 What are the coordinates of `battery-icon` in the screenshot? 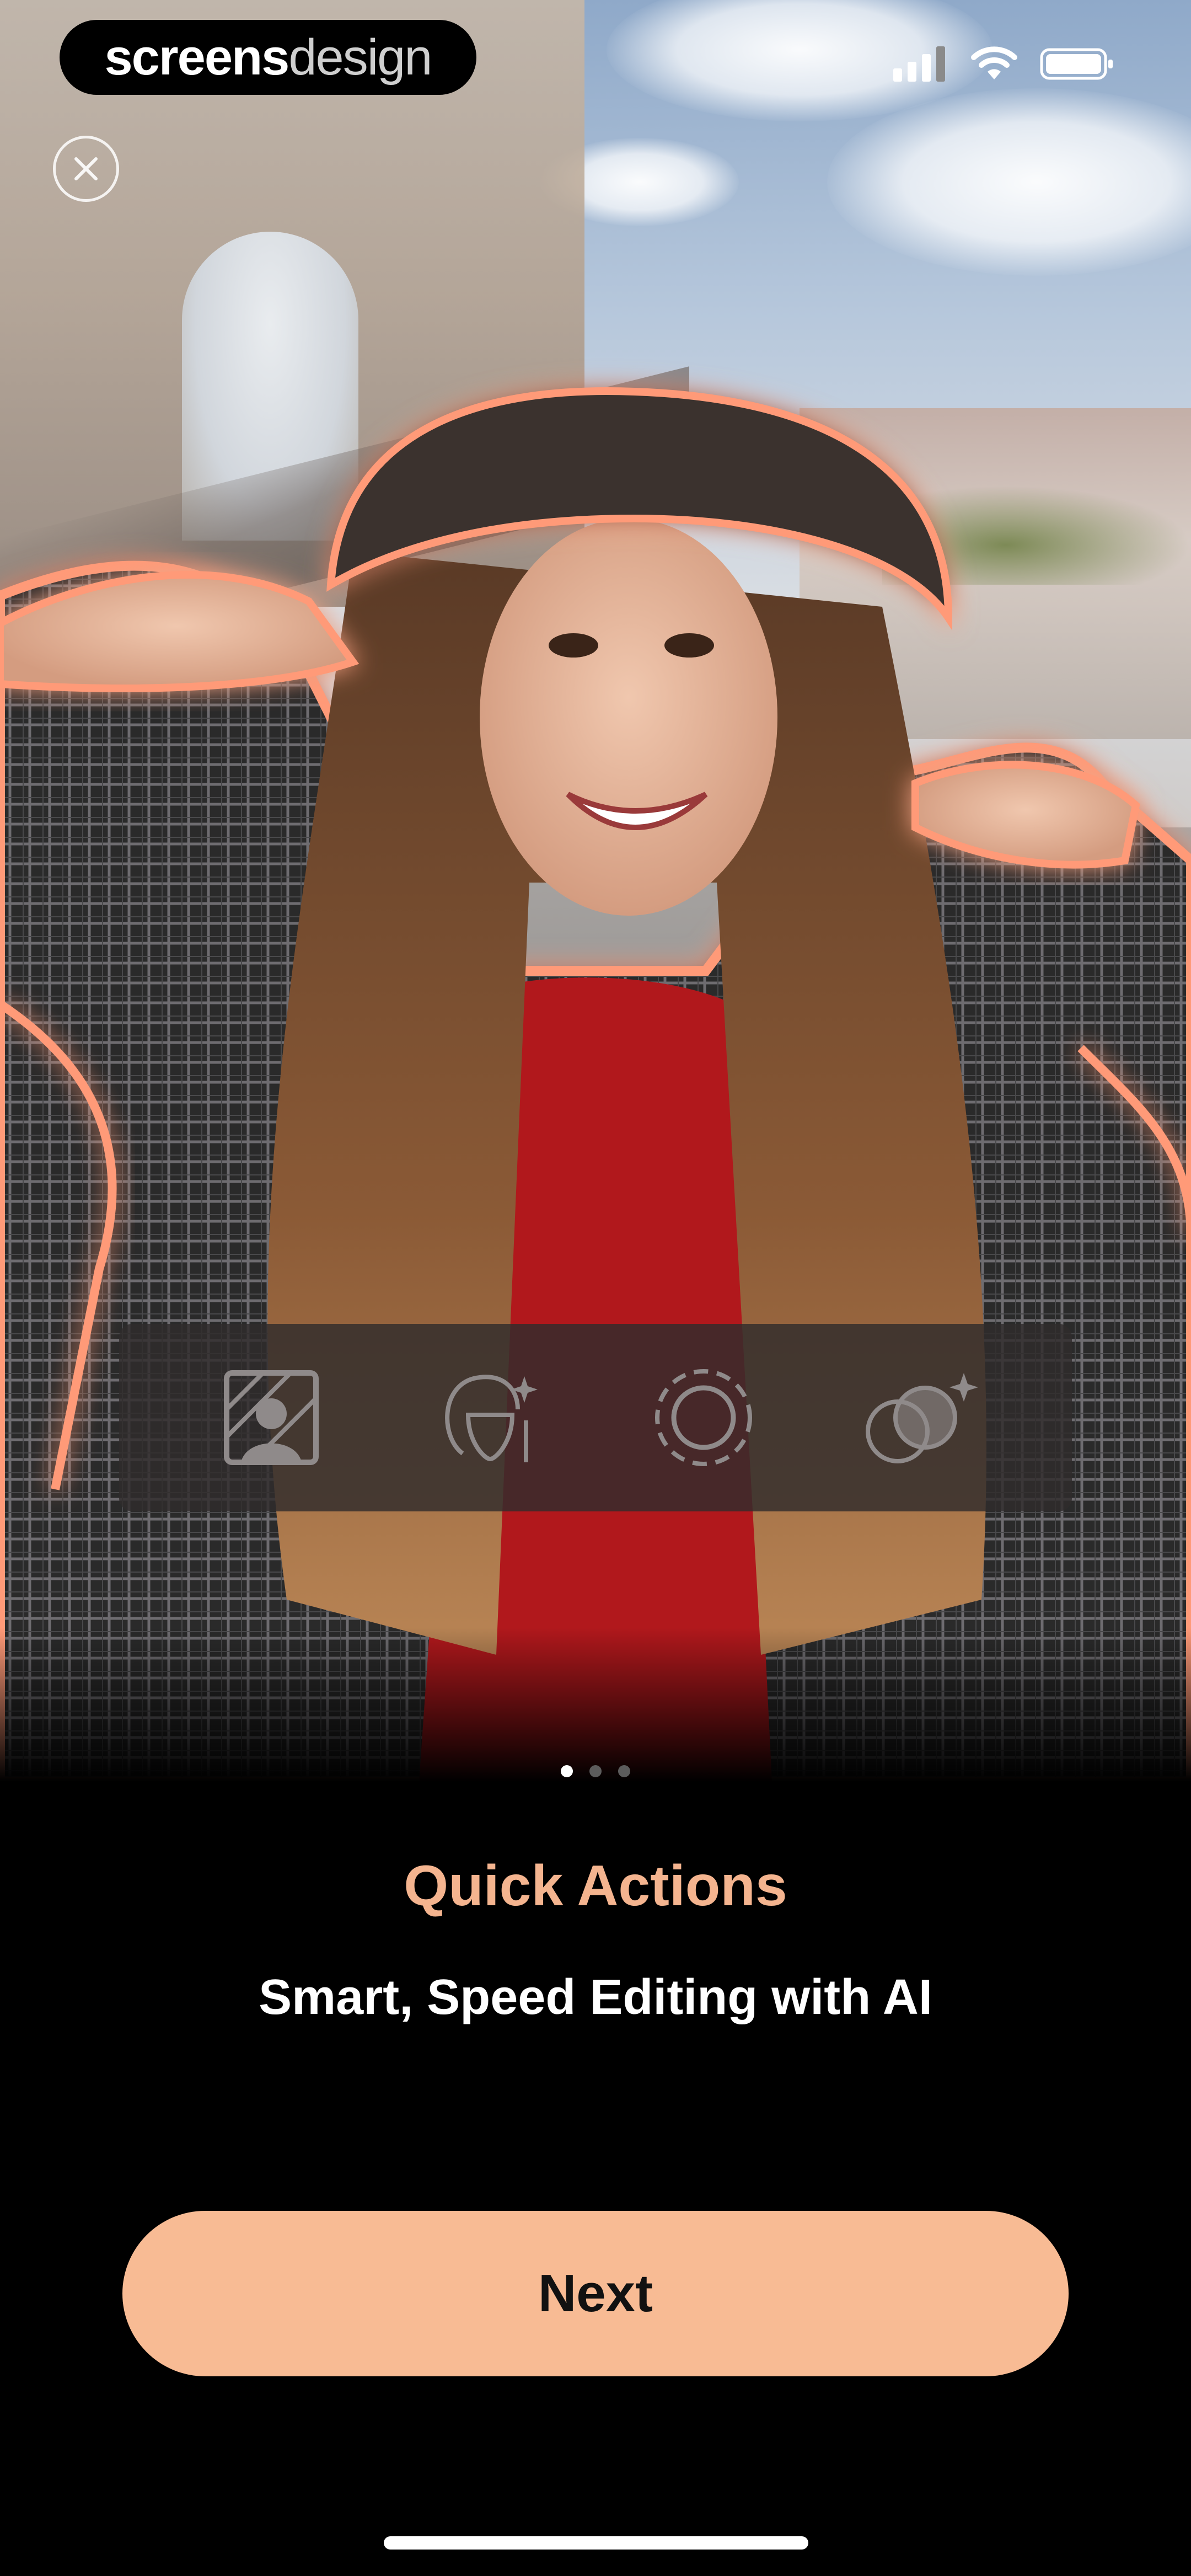 It's located at (1076, 64).